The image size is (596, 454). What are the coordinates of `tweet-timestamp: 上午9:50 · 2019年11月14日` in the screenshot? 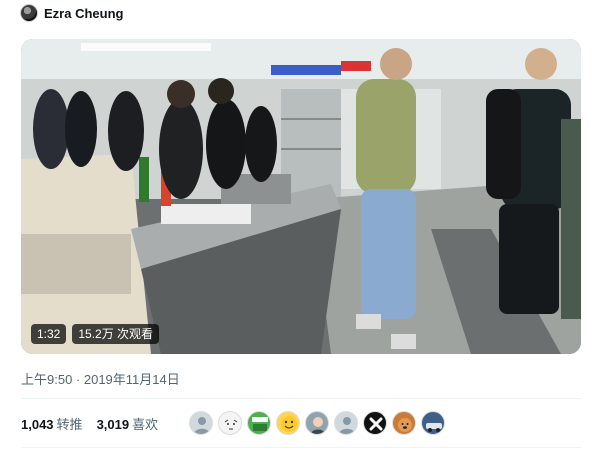 It's located at (100, 378).